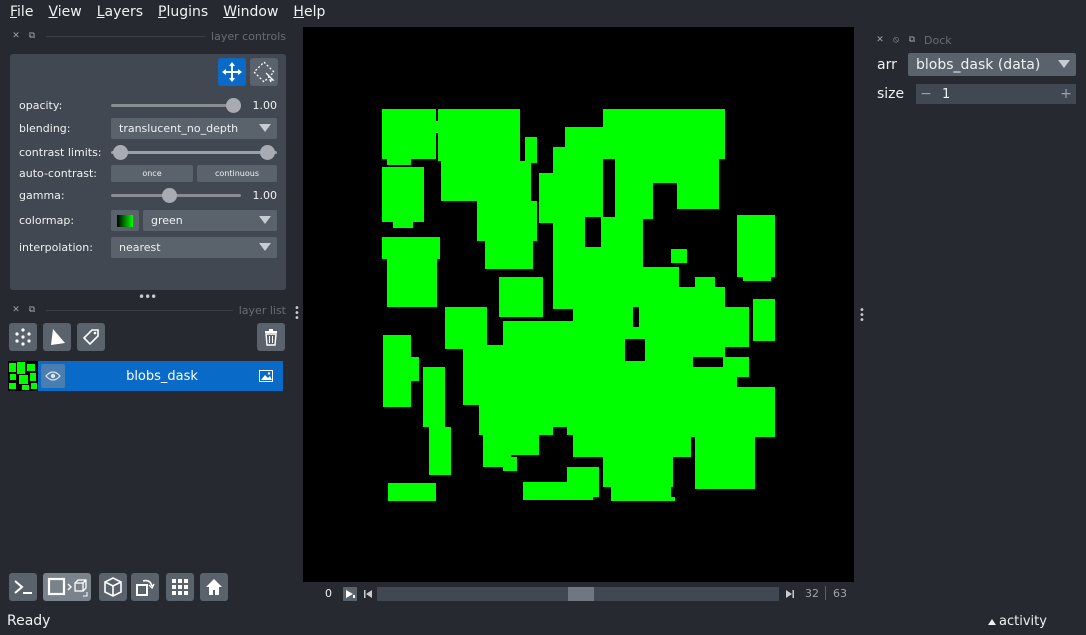 The width and height of the screenshot is (1086, 635). I want to click on dims-slider-track, so click(578, 594).